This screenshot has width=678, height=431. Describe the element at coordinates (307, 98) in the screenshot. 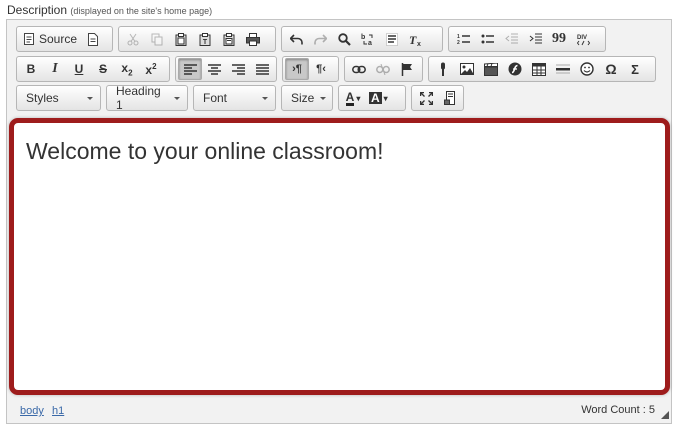

I see `size-dropdown: Size` at that location.